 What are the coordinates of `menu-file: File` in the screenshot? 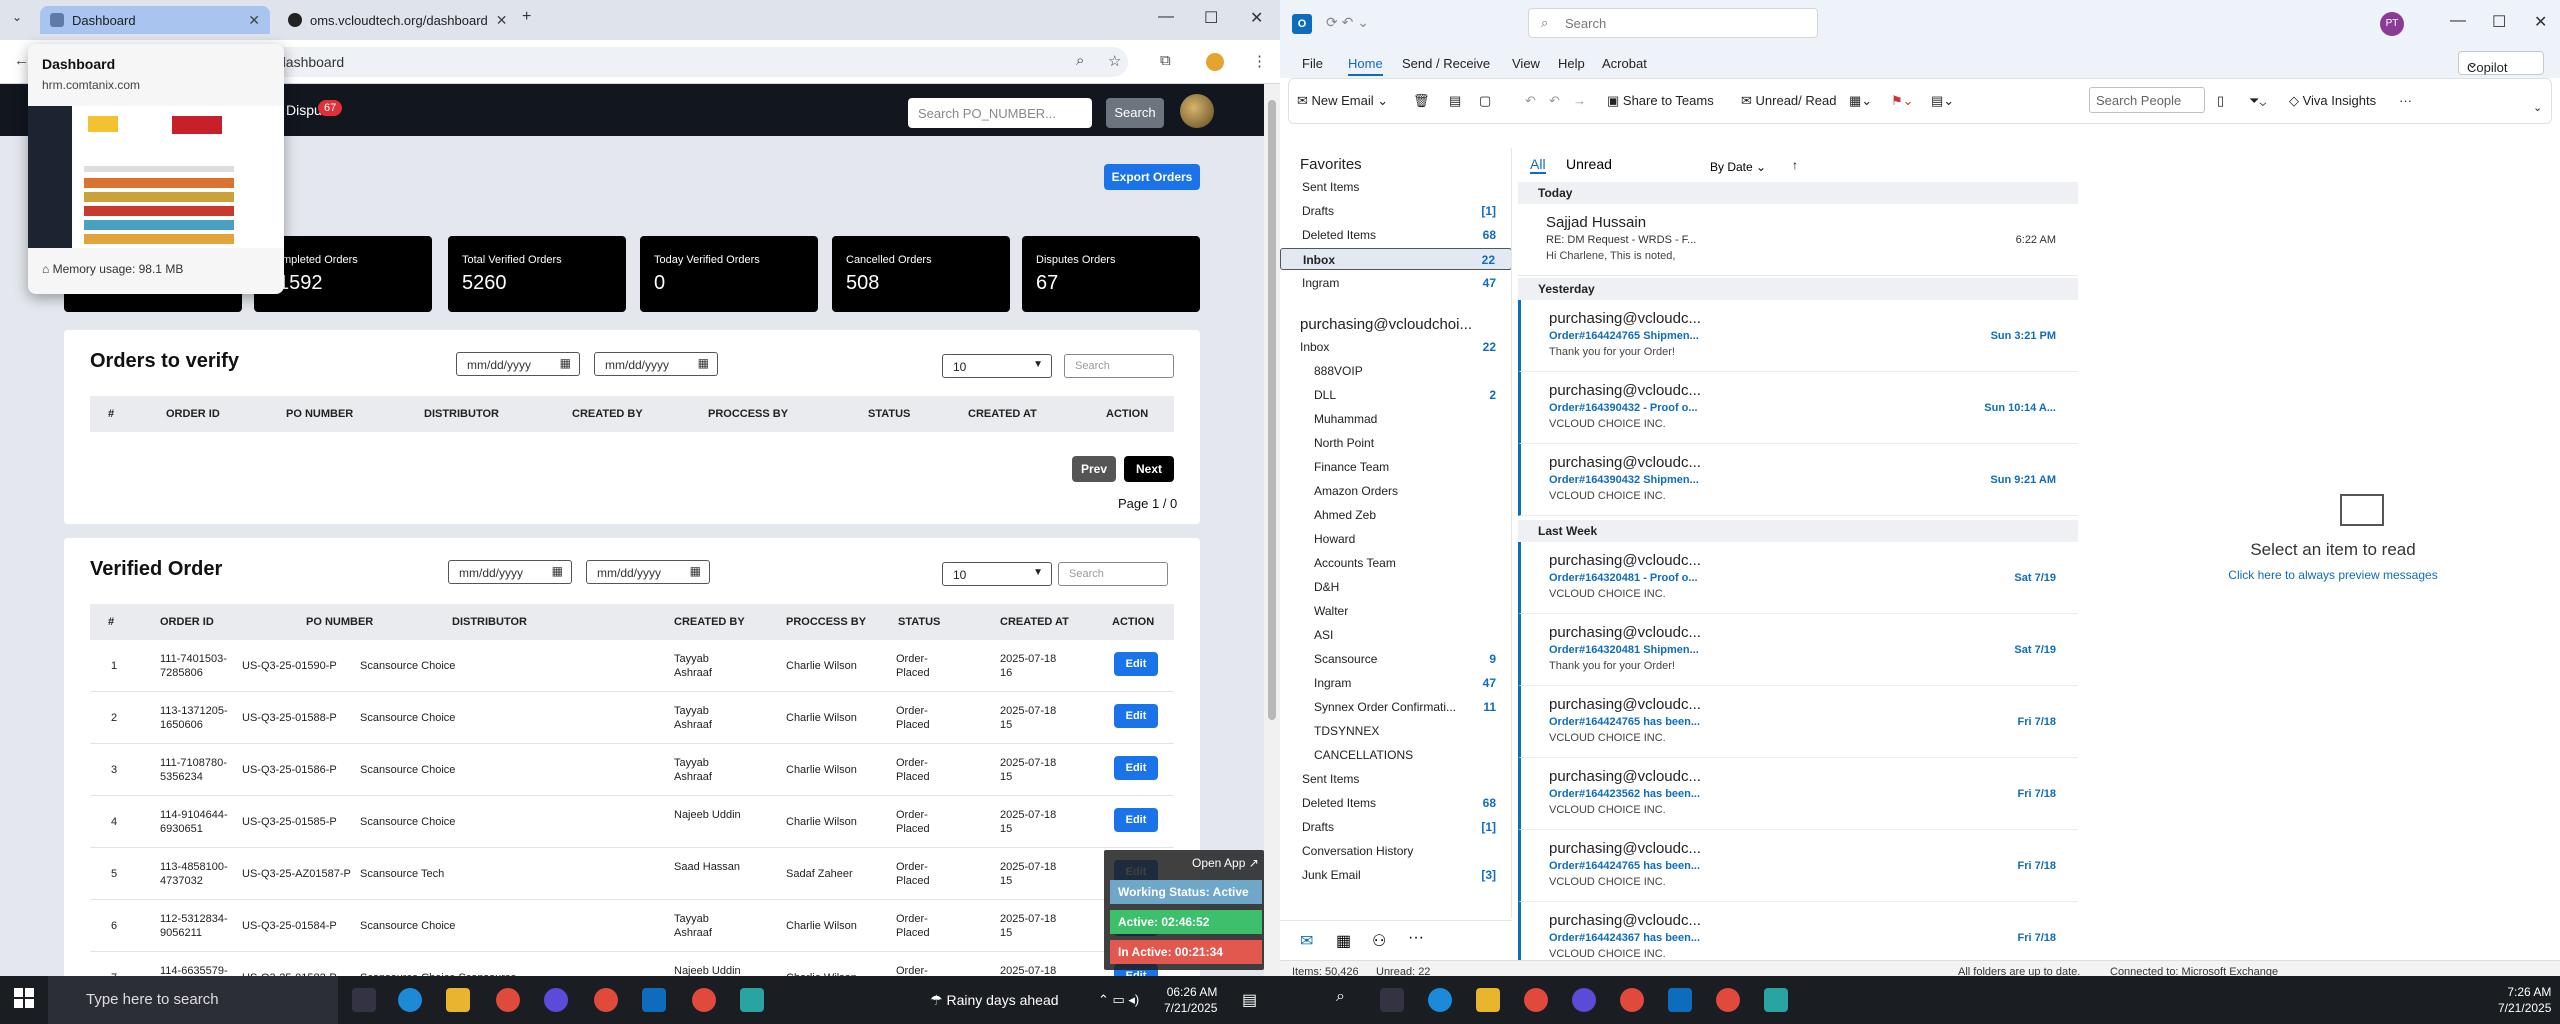 It's located at (1312, 63).